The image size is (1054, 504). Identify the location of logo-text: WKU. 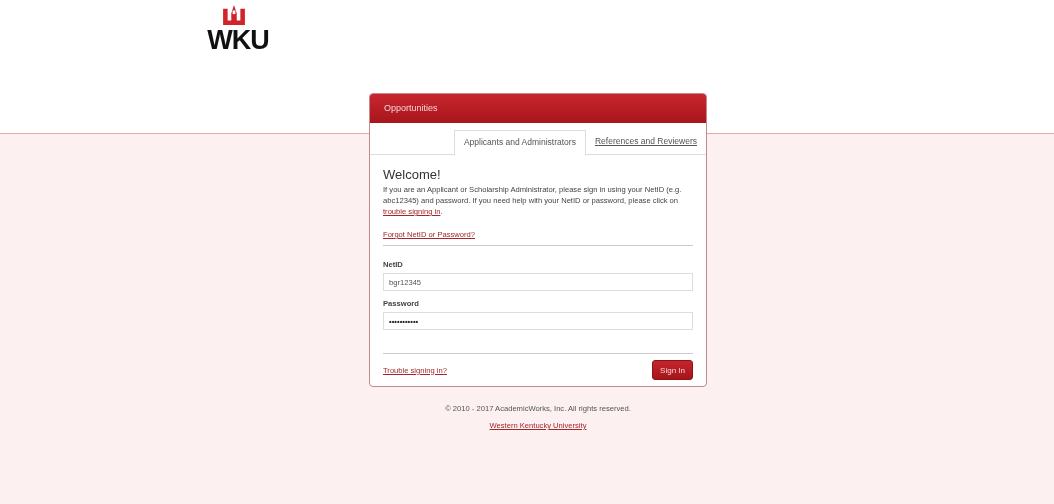
(238, 40).